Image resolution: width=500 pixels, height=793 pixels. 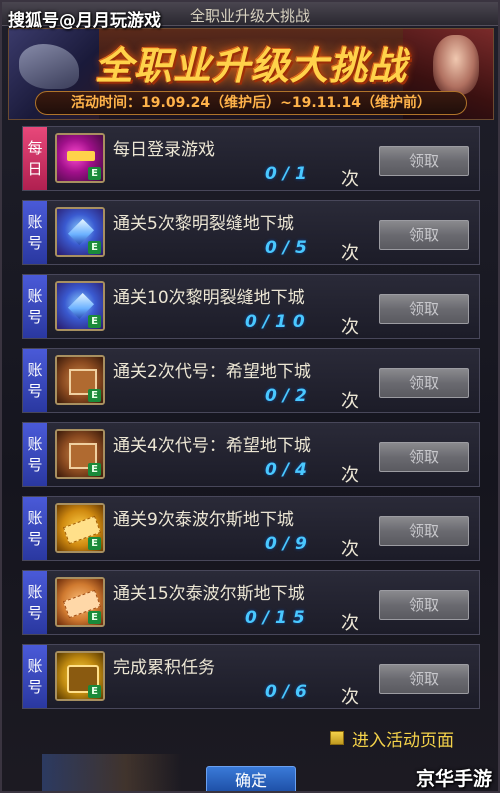 I want to click on task-row: 账号 E 通关9次泰波尔斯地下城 0/9 次领取, so click(x=251, y=528).